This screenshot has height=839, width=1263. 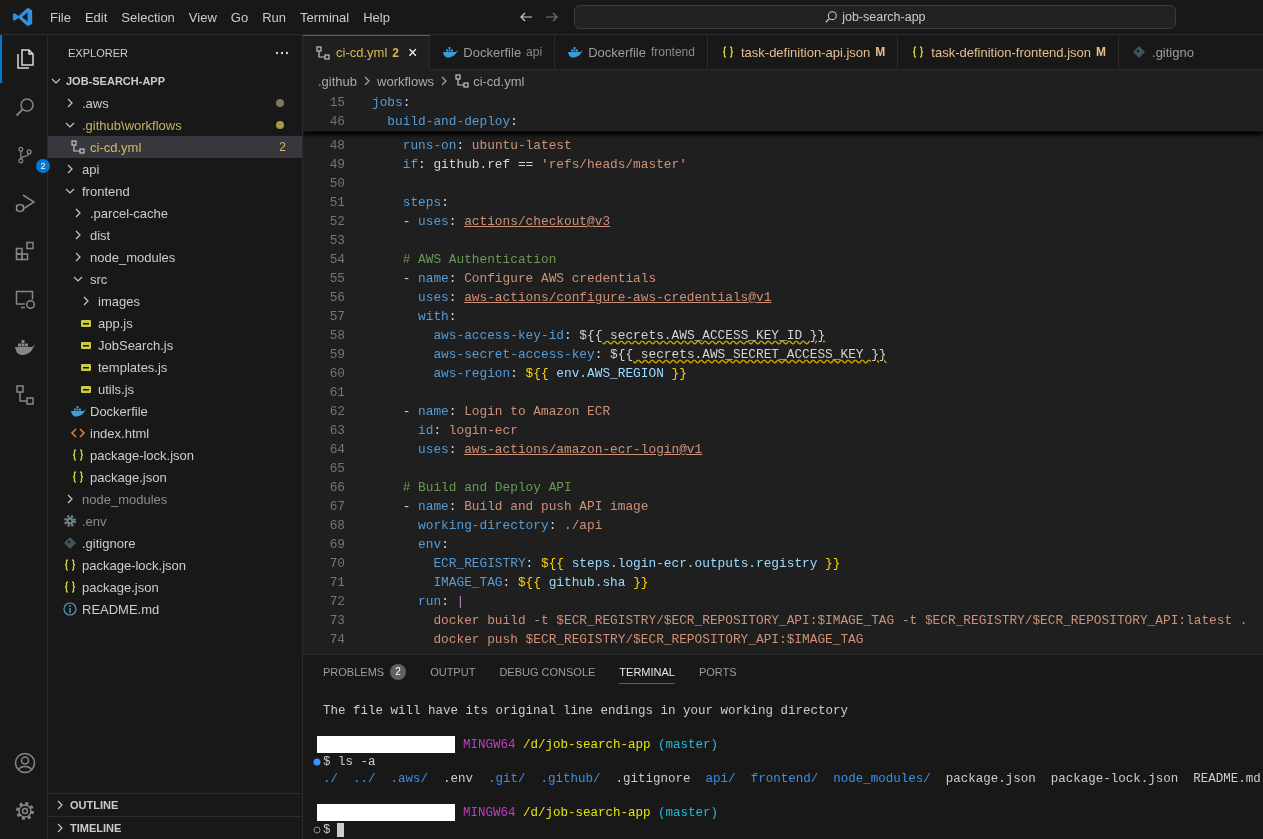 I want to click on line-number: 63, so click(x=337, y=431).